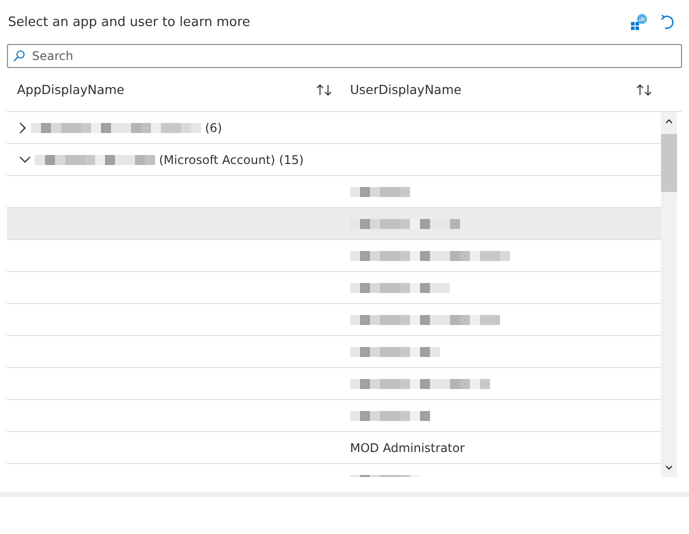  I want to click on scroll-thumb, so click(669, 163).